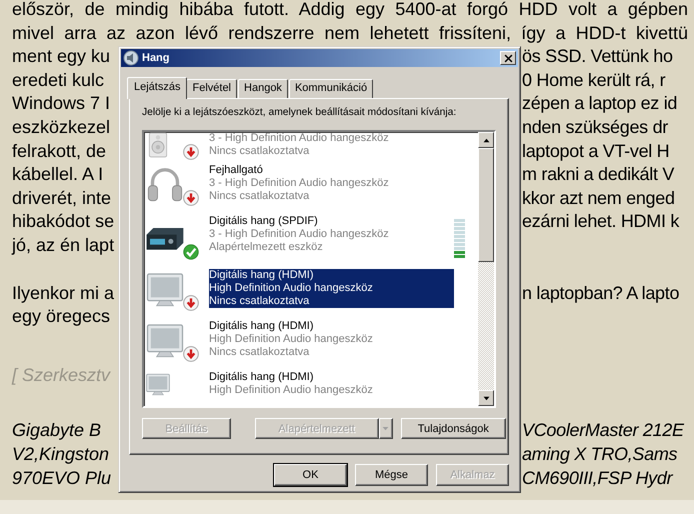 The image size is (694, 514). Describe the element at coordinates (602, 430) in the screenshot. I see `text-line: VCoolerMaster 212E` at that location.